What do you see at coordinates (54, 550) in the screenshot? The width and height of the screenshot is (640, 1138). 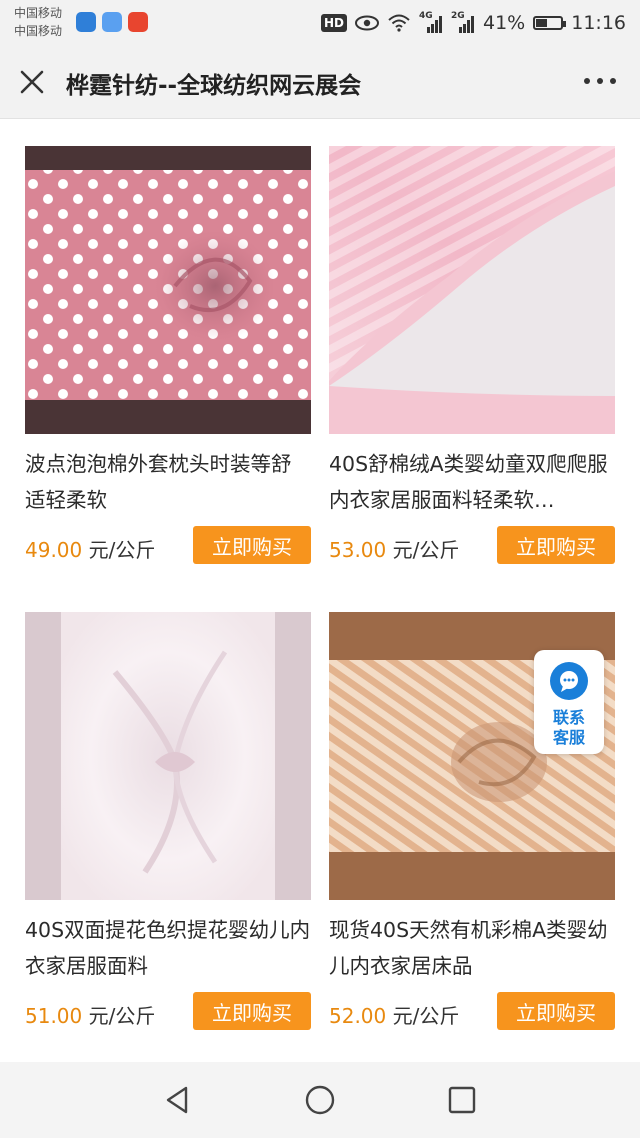 I see `price-value: 49.00` at bounding box center [54, 550].